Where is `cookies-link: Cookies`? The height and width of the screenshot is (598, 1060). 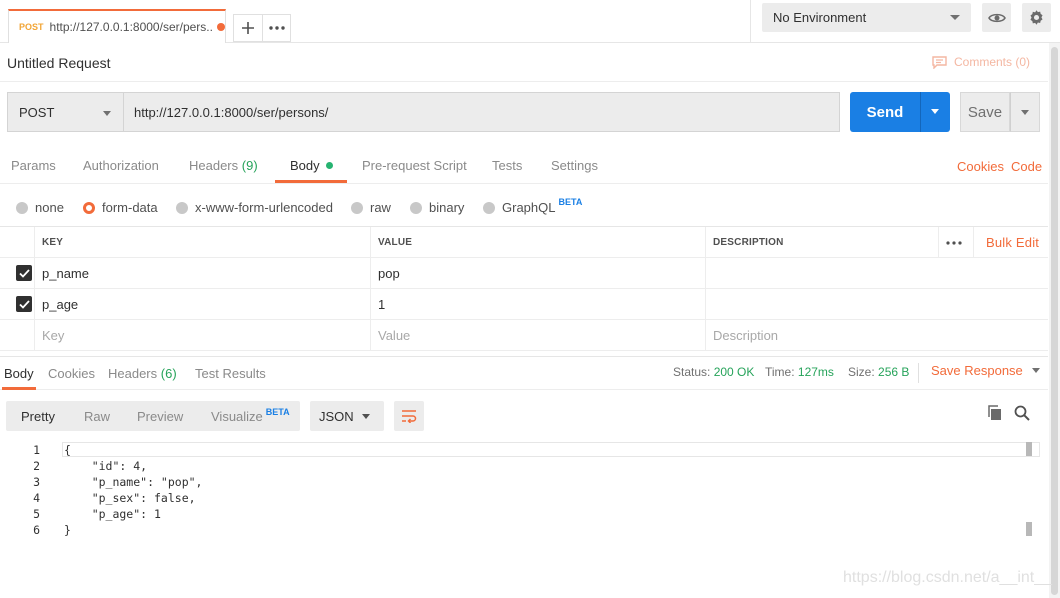
cookies-link: Cookies is located at coordinates (980, 166).